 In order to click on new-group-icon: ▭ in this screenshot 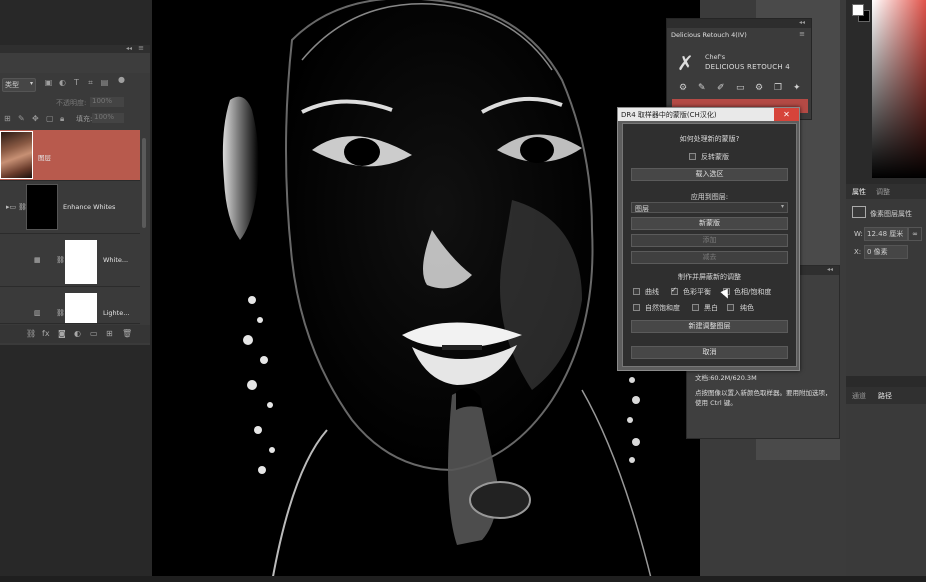, I will do `click(94, 333)`.